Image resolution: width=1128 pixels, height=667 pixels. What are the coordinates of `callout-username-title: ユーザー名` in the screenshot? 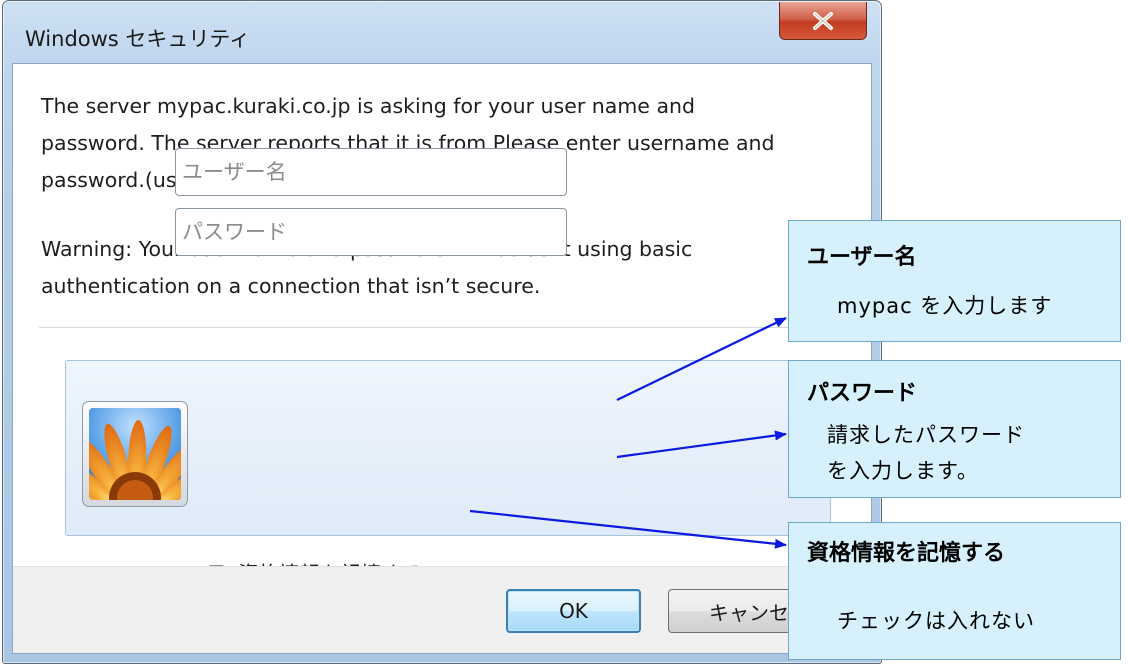 It's located at (862, 257).